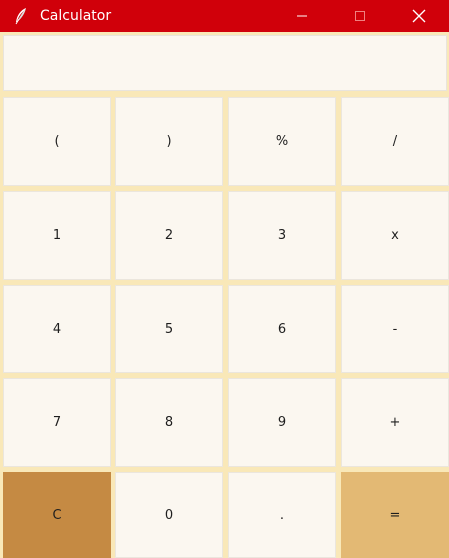 This screenshot has height=558, width=449. I want to click on maximize-icon, so click(360, 16).